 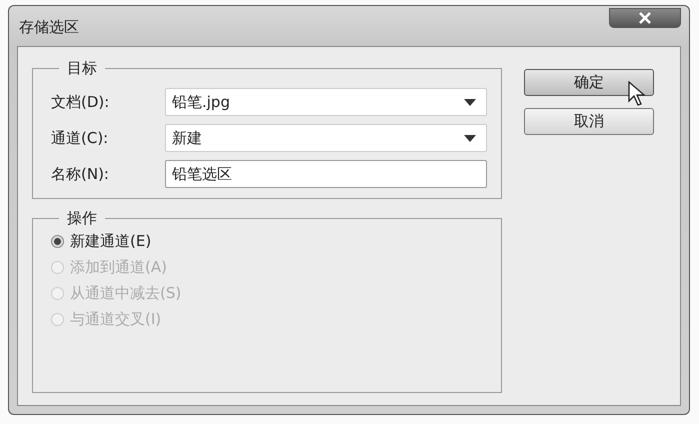 I want to click on dialog-button: 确定, so click(x=589, y=82).